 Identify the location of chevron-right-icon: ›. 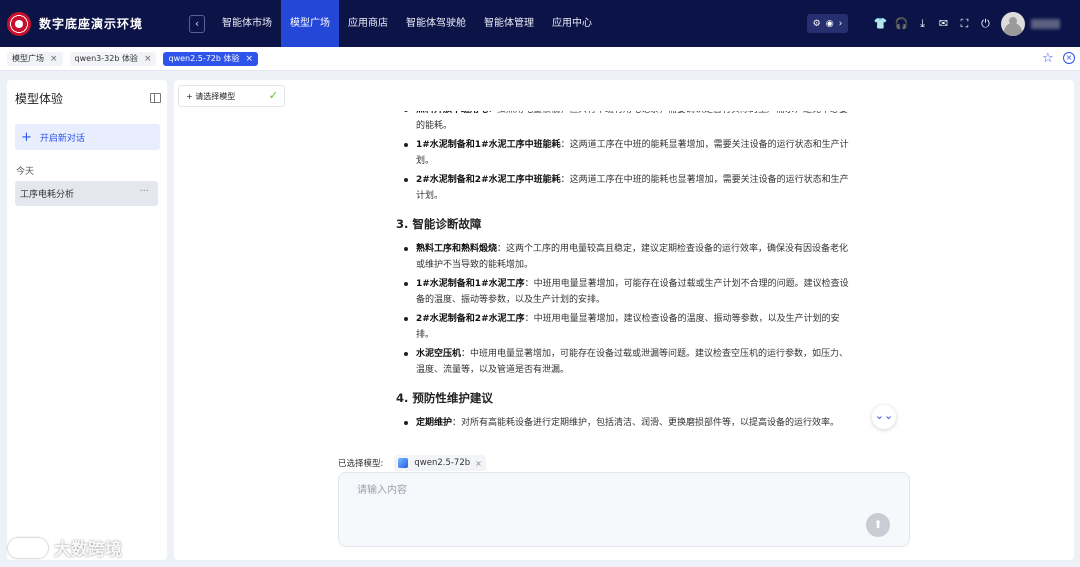
(840, 23).